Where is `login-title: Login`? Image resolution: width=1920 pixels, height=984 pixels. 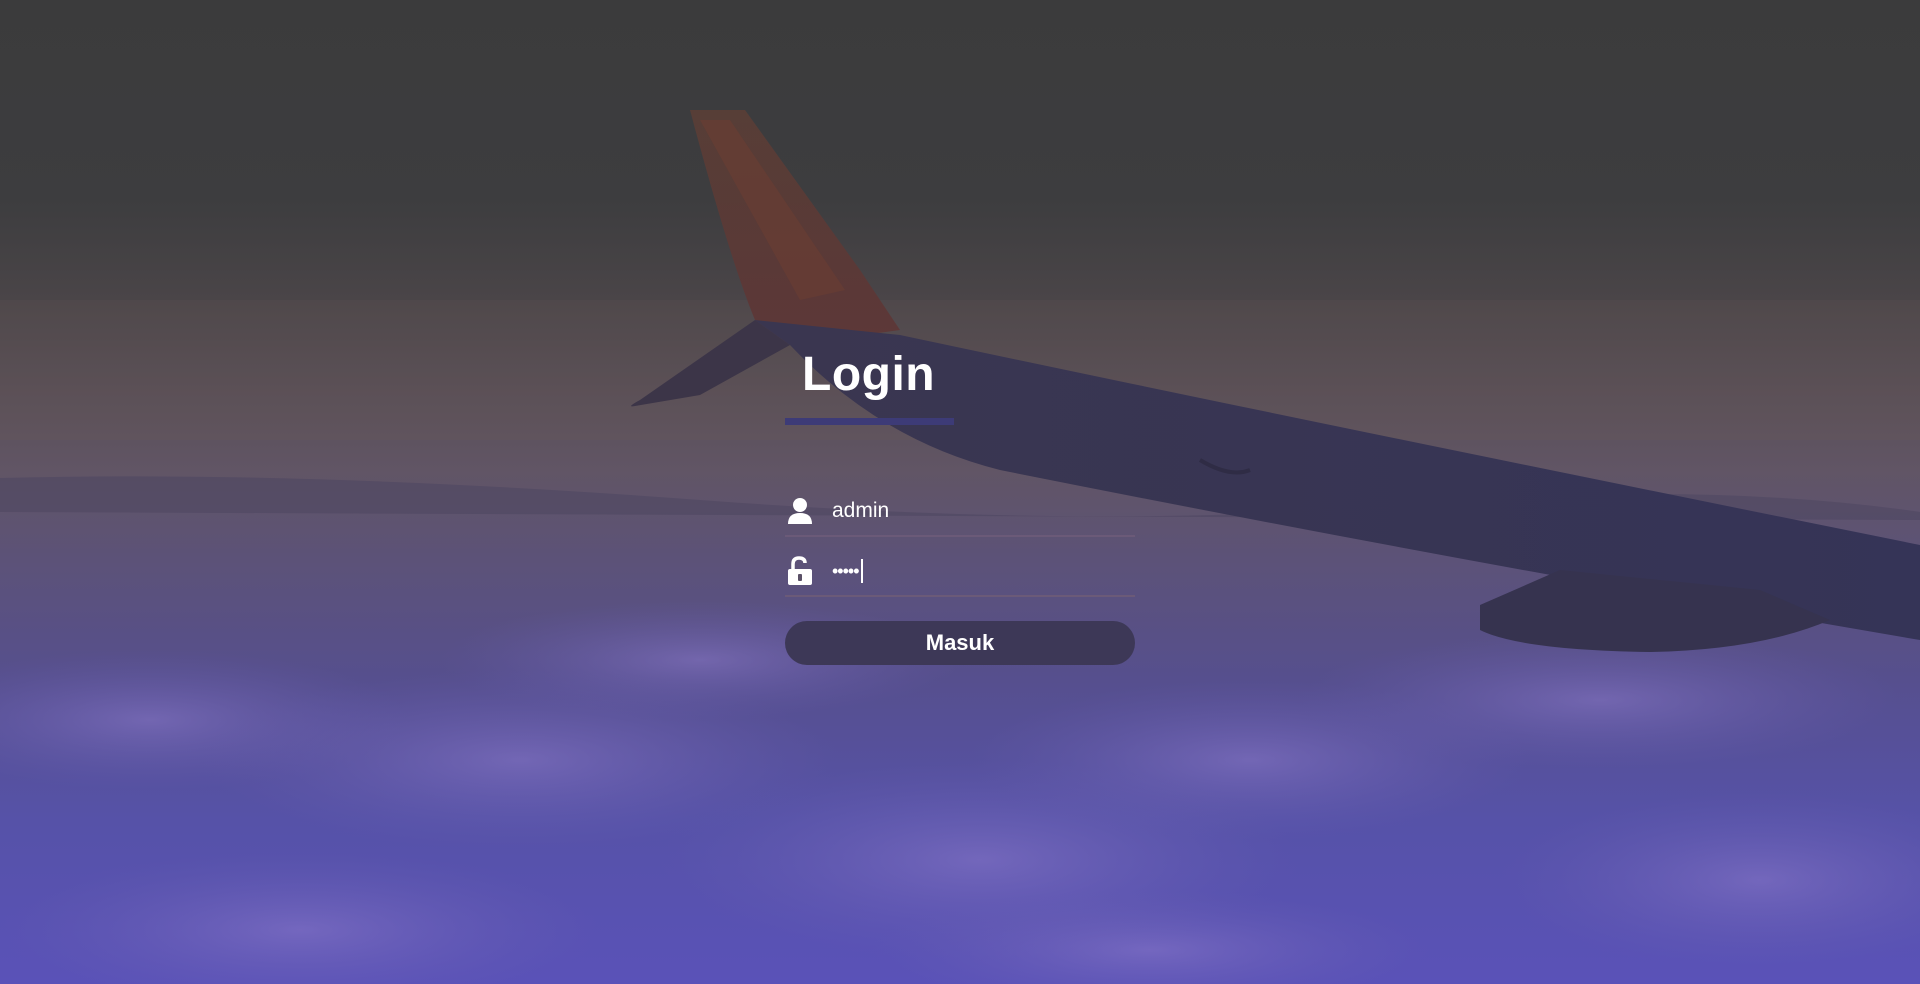
login-title: Login is located at coordinates (869, 374).